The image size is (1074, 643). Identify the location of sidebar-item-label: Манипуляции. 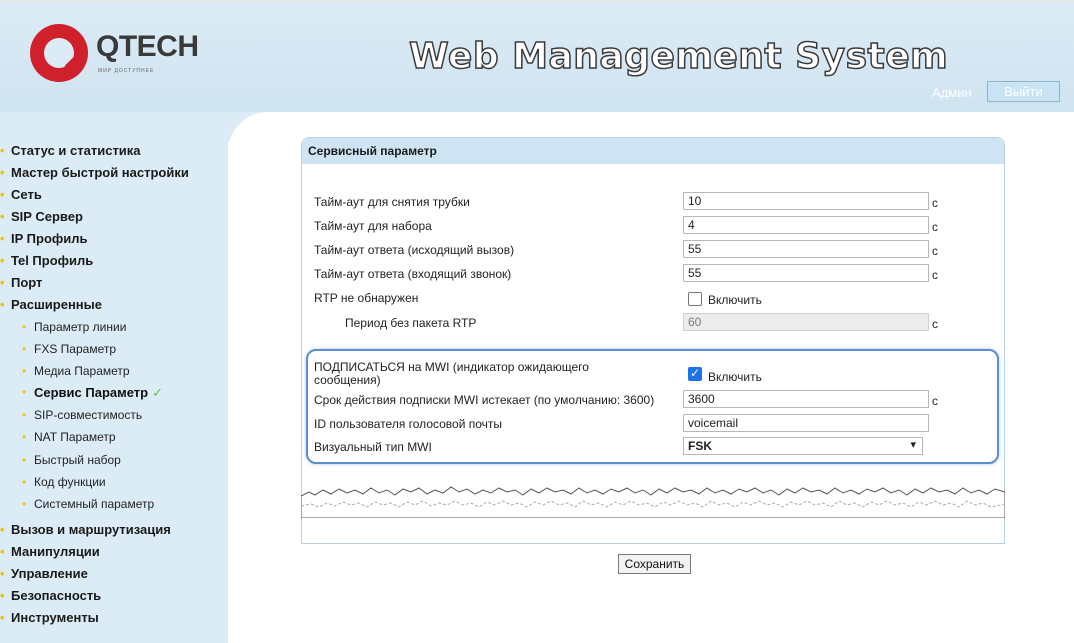
(55, 551).